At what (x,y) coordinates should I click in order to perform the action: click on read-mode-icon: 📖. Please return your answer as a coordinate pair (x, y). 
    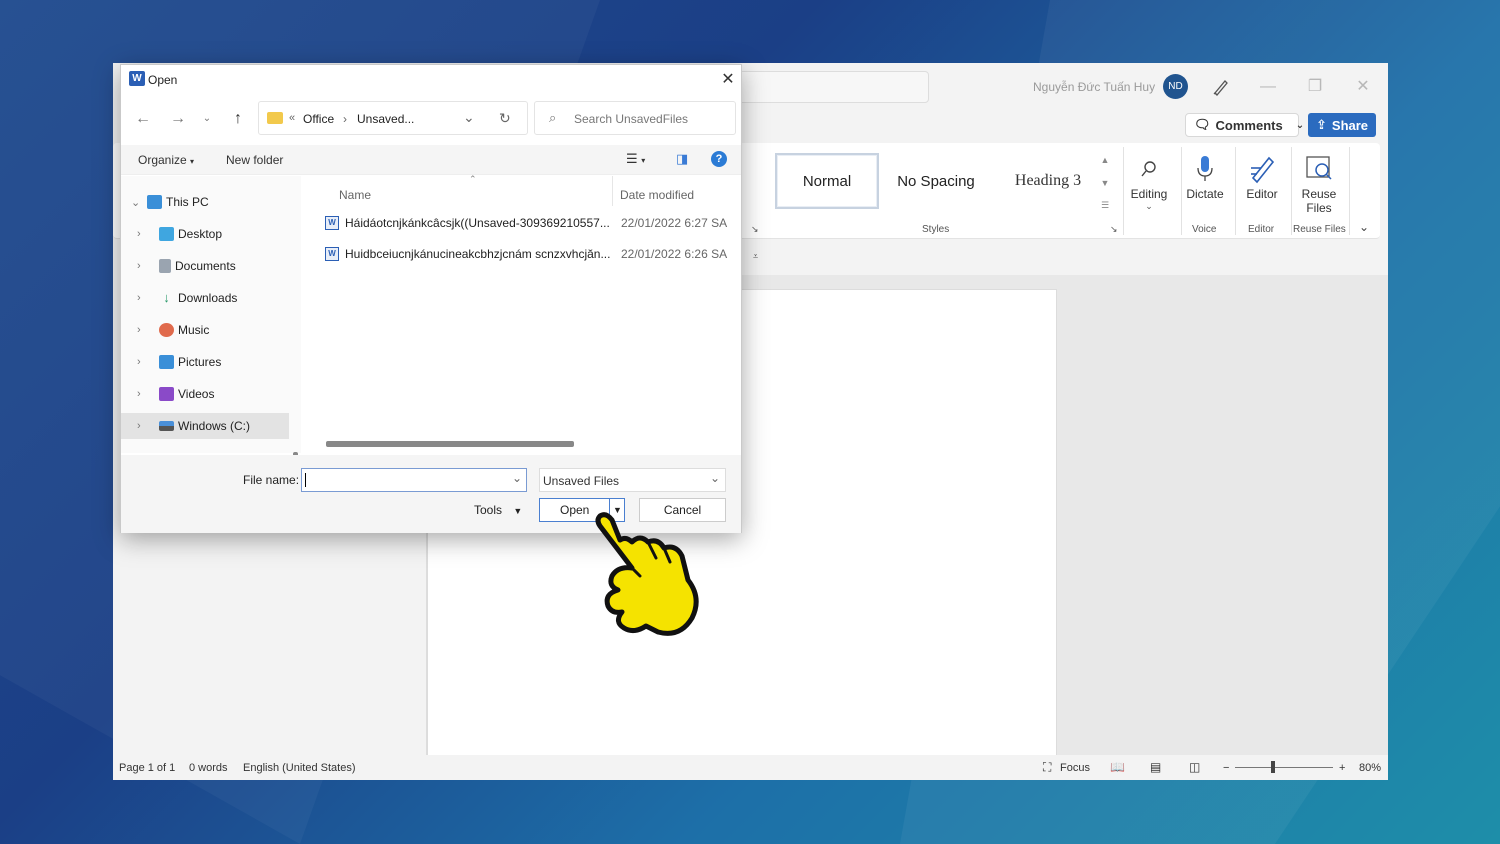
    Looking at the image, I should click on (1117, 767).